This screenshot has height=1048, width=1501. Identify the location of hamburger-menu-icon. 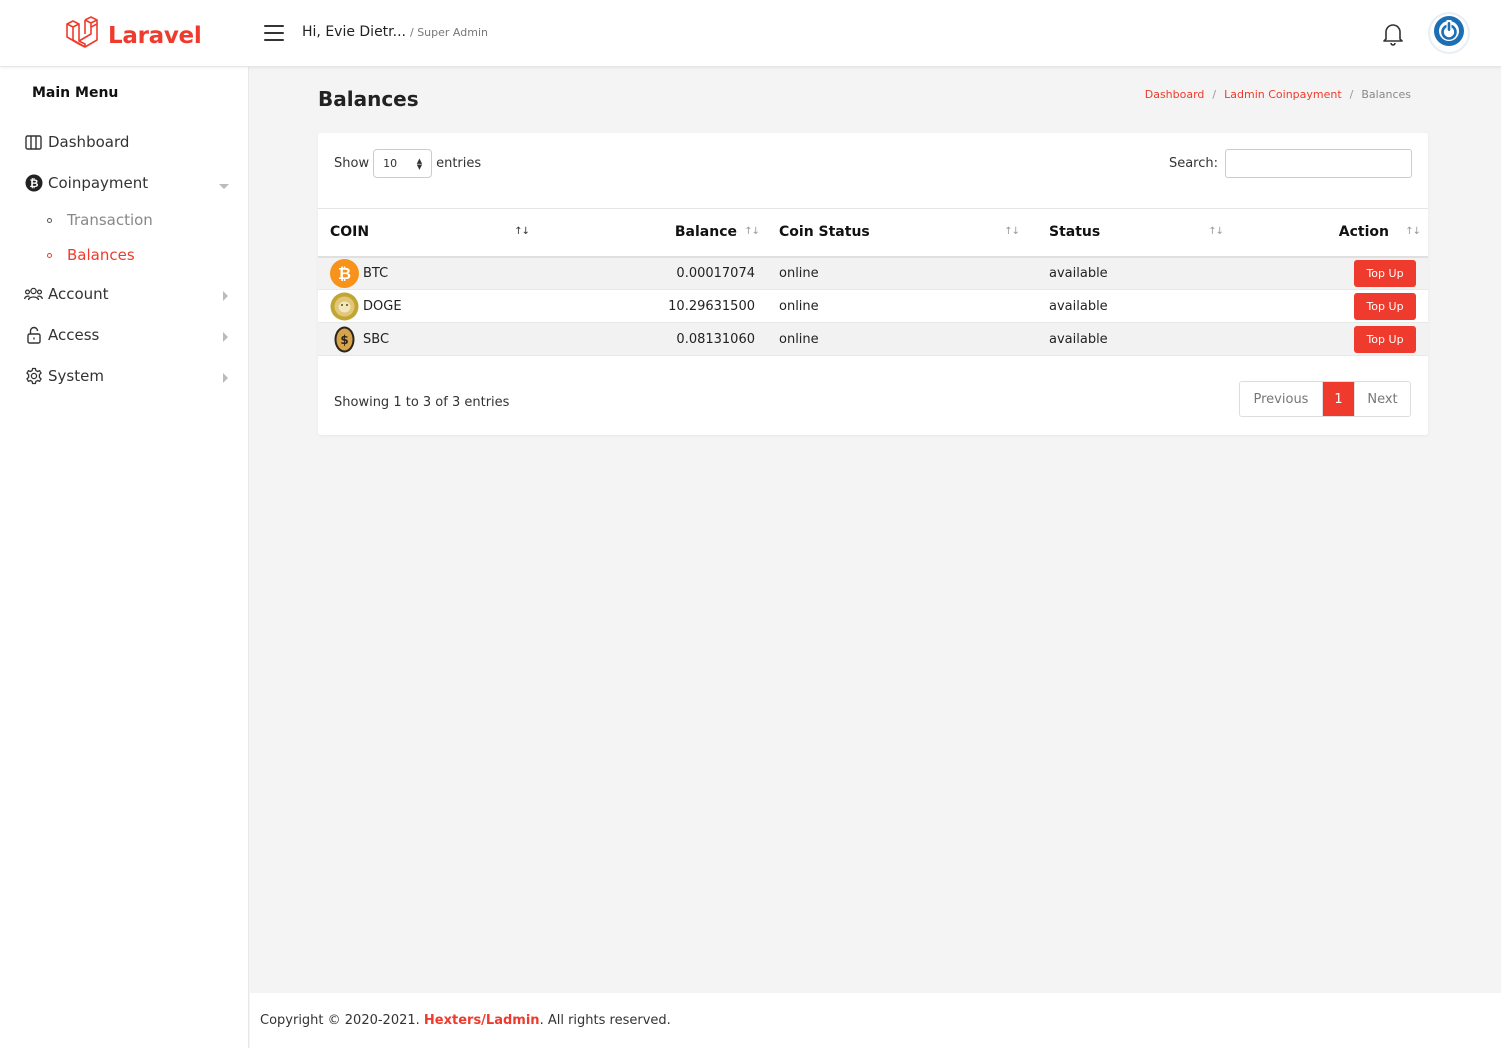
(274, 33).